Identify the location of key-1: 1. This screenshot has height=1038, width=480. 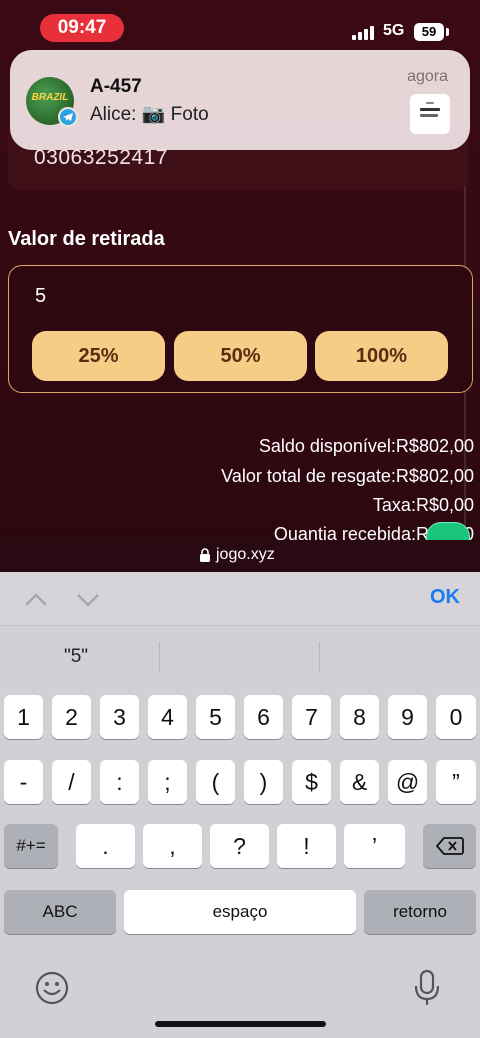
(23, 717).